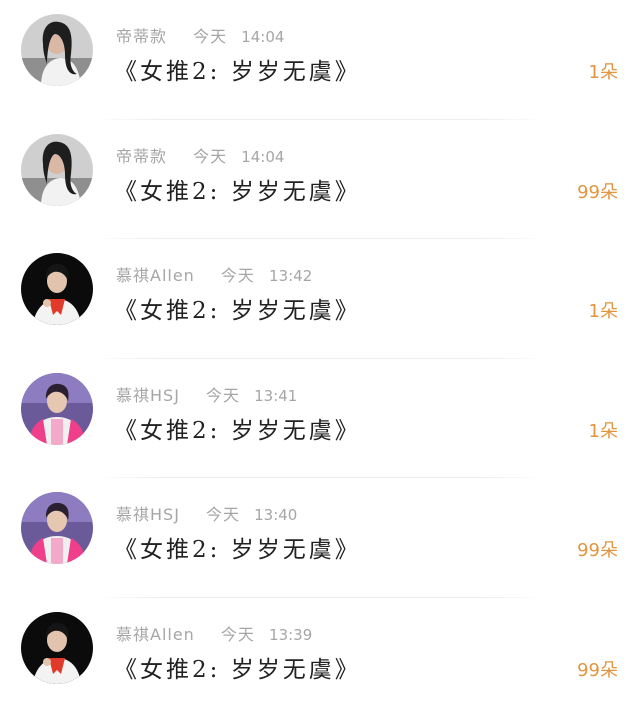 The image size is (640, 717). Describe the element at coordinates (290, 276) in the screenshot. I see `time-clock: 13:42` at that location.